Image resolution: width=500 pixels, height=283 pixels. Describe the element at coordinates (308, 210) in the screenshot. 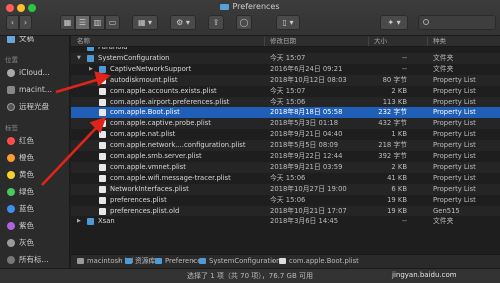

I see `file-date: 2018年10月21日 17:07` at that location.